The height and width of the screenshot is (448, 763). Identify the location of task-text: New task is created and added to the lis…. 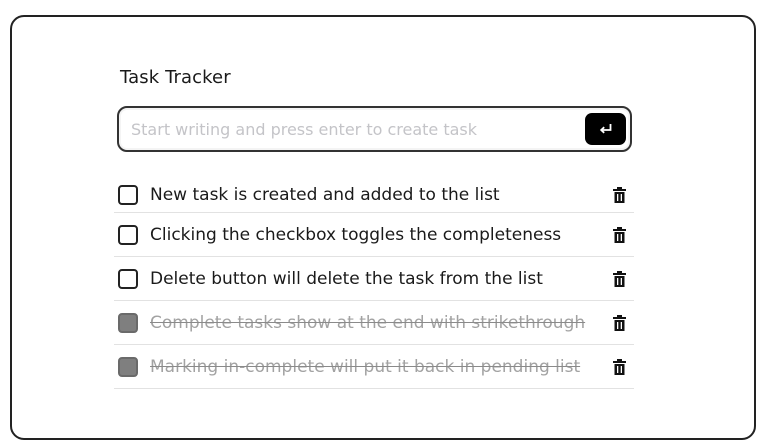
(325, 194).